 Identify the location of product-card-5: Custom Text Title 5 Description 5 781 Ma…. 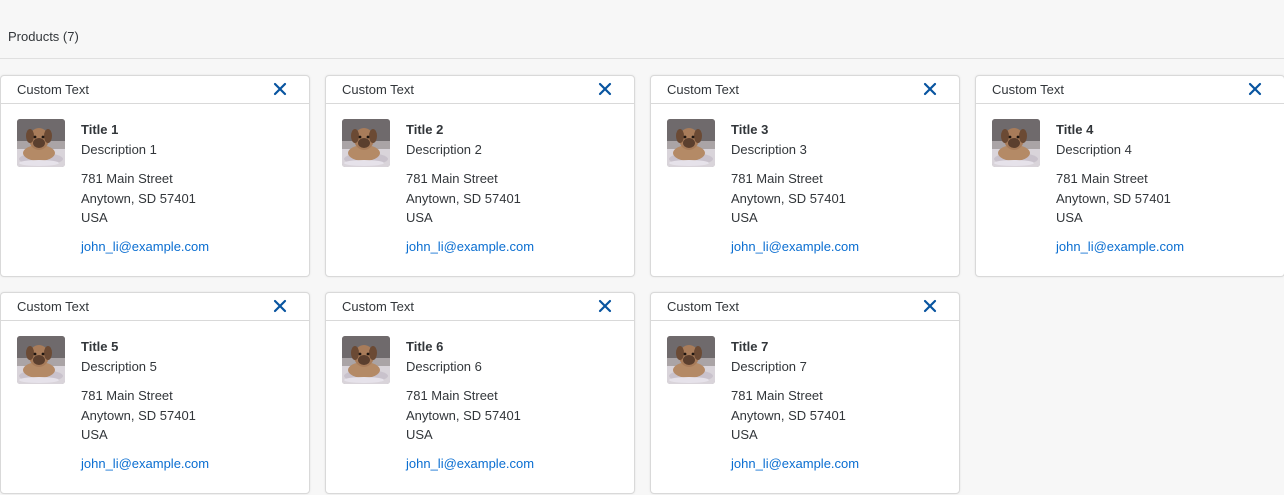
(155, 393).